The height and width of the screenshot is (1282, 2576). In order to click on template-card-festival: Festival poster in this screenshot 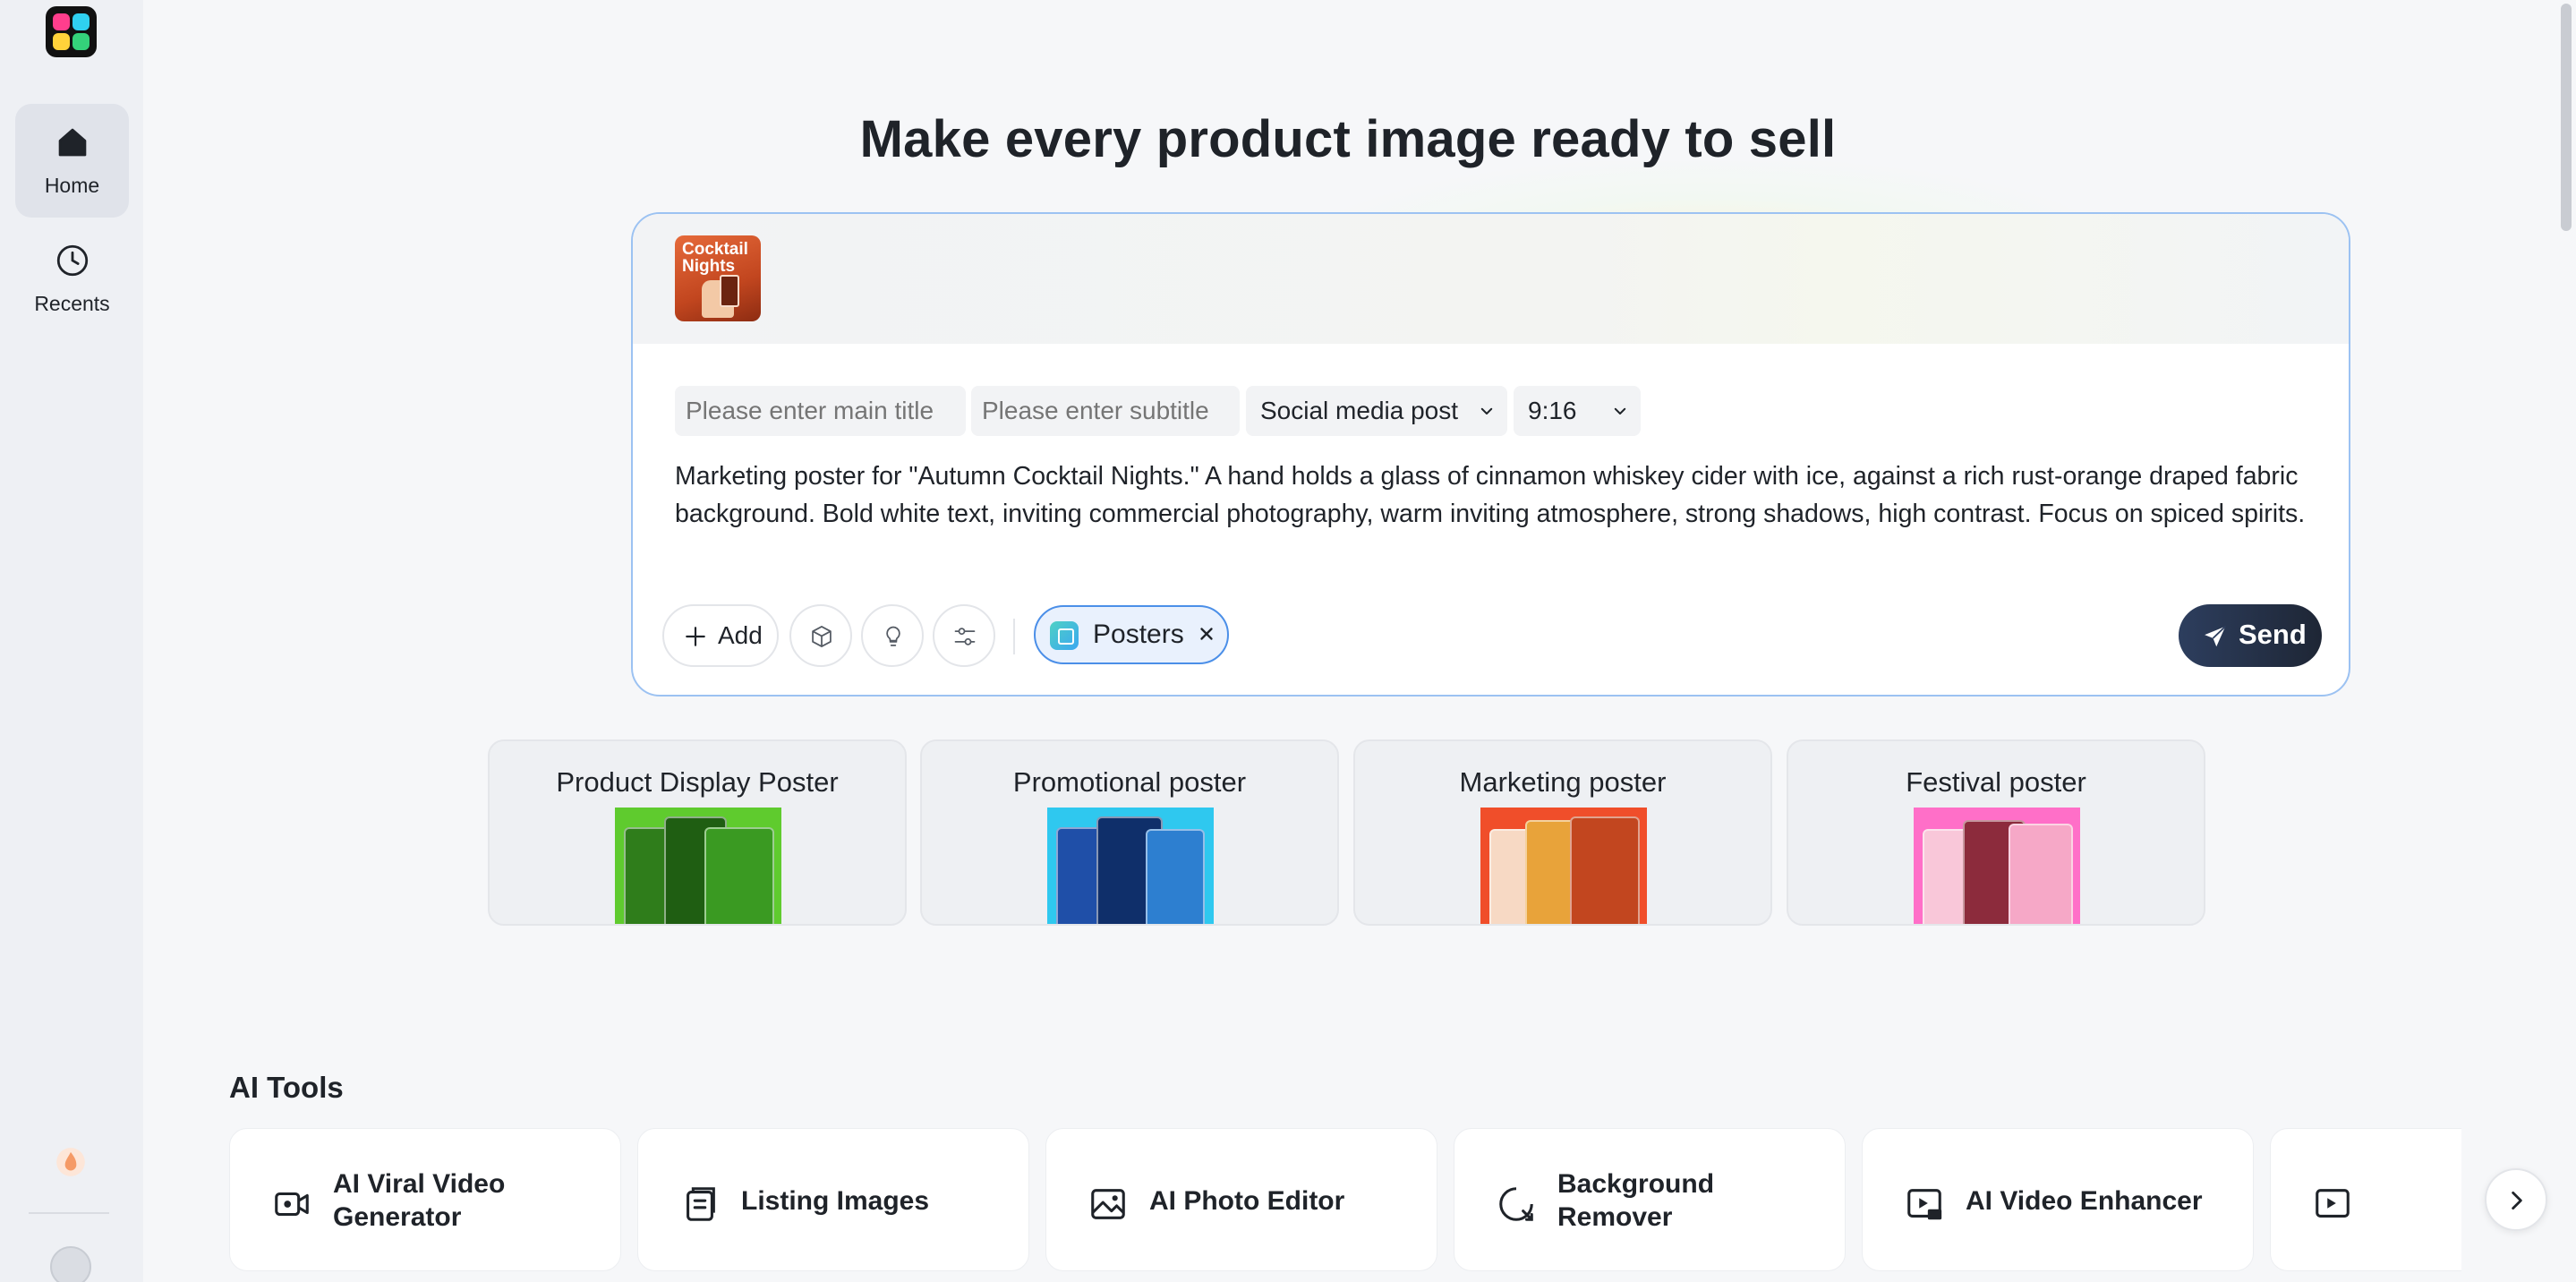, I will do `click(1996, 832)`.